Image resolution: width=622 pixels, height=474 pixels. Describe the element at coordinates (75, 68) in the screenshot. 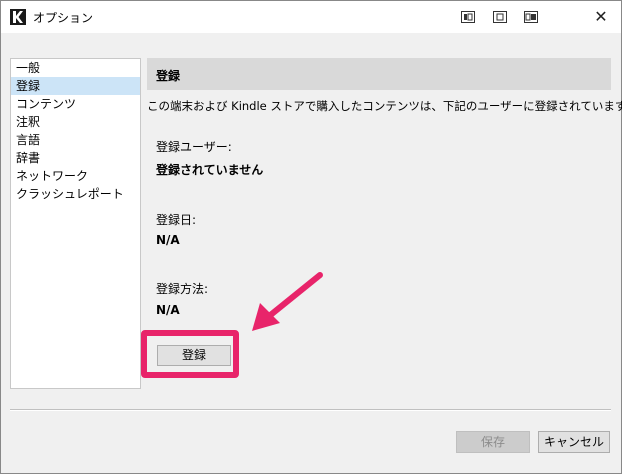

I see `sidebar-item-general: 一般` at that location.